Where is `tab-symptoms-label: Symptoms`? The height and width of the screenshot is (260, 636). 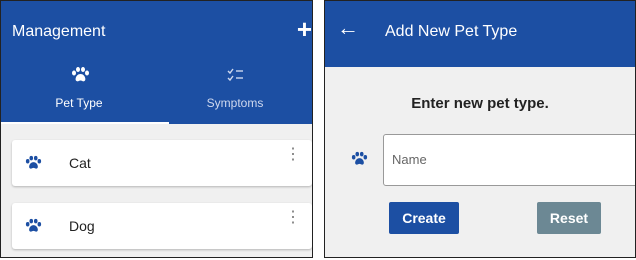
tab-symptoms-label: Symptoms is located at coordinates (235, 103).